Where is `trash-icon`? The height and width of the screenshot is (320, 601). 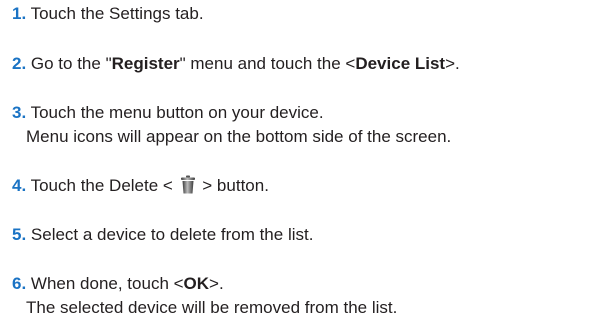
trash-icon is located at coordinates (188, 184).